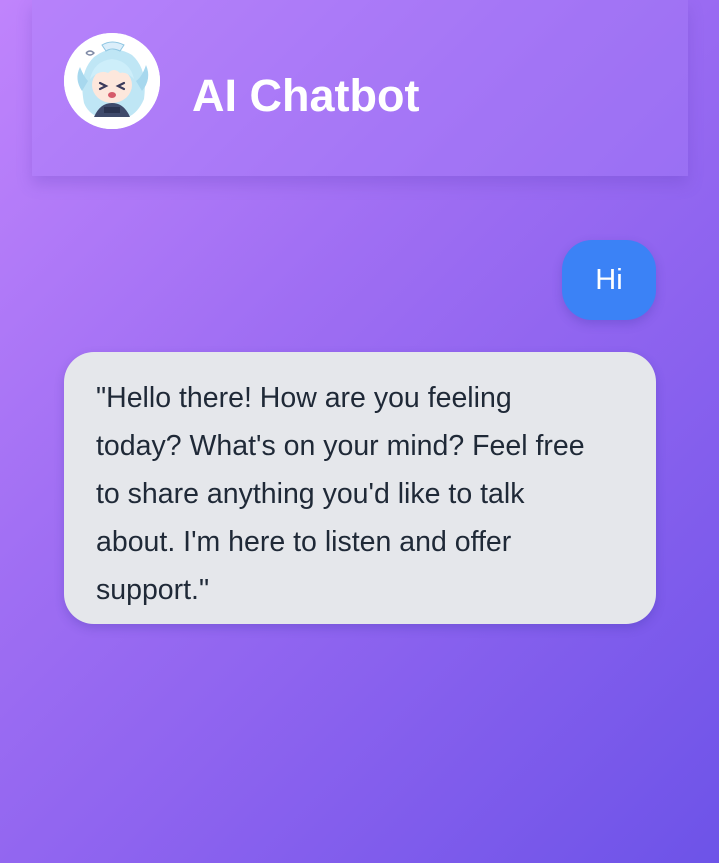 This screenshot has width=719, height=863. What do you see at coordinates (306, 95) in the screenshot?
I see `page-title: AI Chatbot` at bounding box center [306, 95].